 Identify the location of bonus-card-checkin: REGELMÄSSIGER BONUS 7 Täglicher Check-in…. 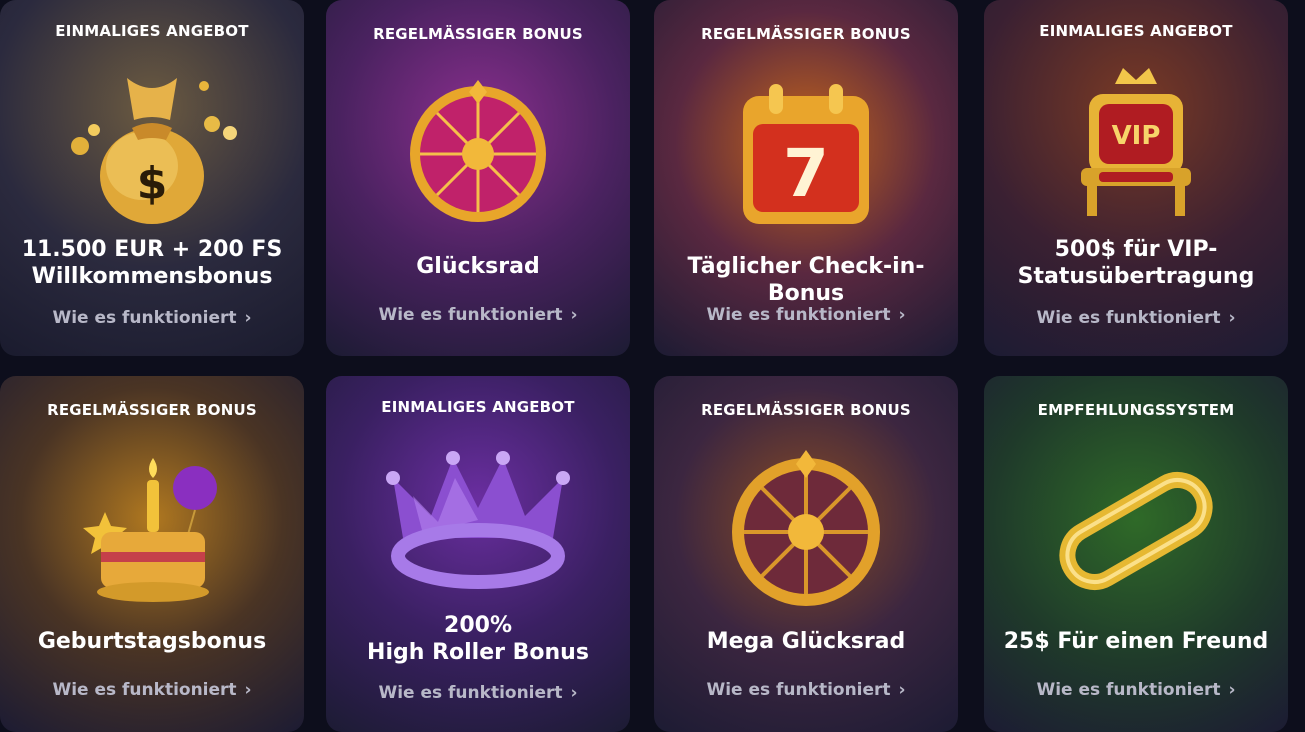
(806, 178).